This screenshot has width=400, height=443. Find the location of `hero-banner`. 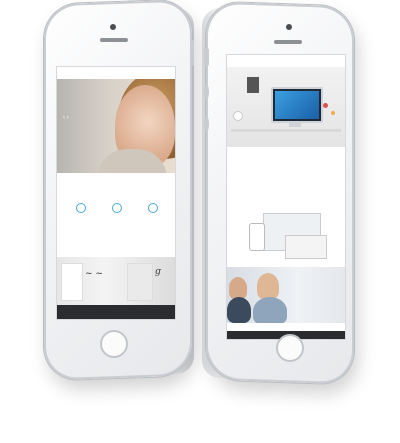

hero-banner is located at coordinates (286, 107).